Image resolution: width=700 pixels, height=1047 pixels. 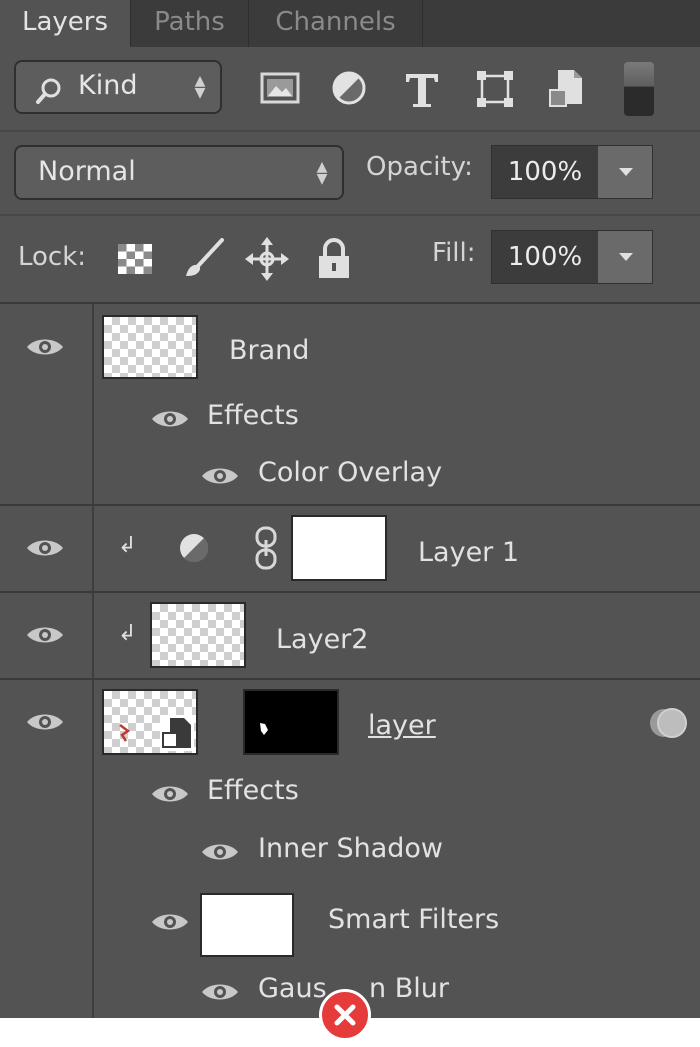 I want to click on smart-object-filter-icon, so click(x=567, y=89).